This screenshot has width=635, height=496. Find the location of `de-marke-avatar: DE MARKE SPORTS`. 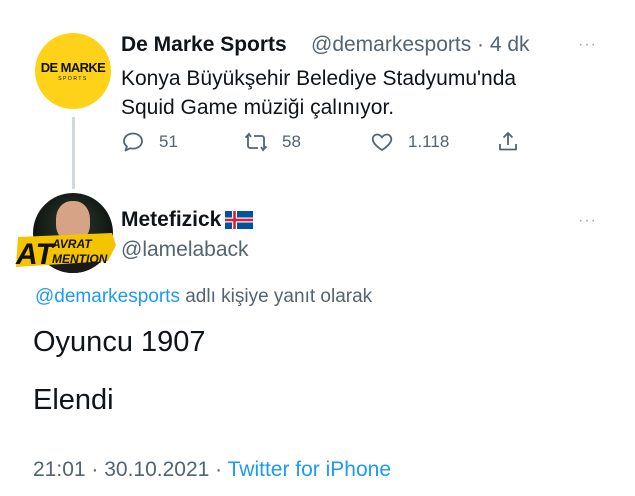

de-marke-avatar: DE MARKE SPORTS is located at coordinates (73, 71).